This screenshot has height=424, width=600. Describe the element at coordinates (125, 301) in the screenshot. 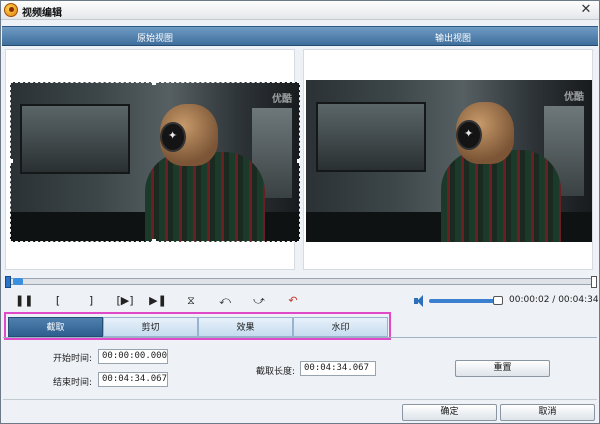

I see `play-segment-icon: [▶]` at that location.